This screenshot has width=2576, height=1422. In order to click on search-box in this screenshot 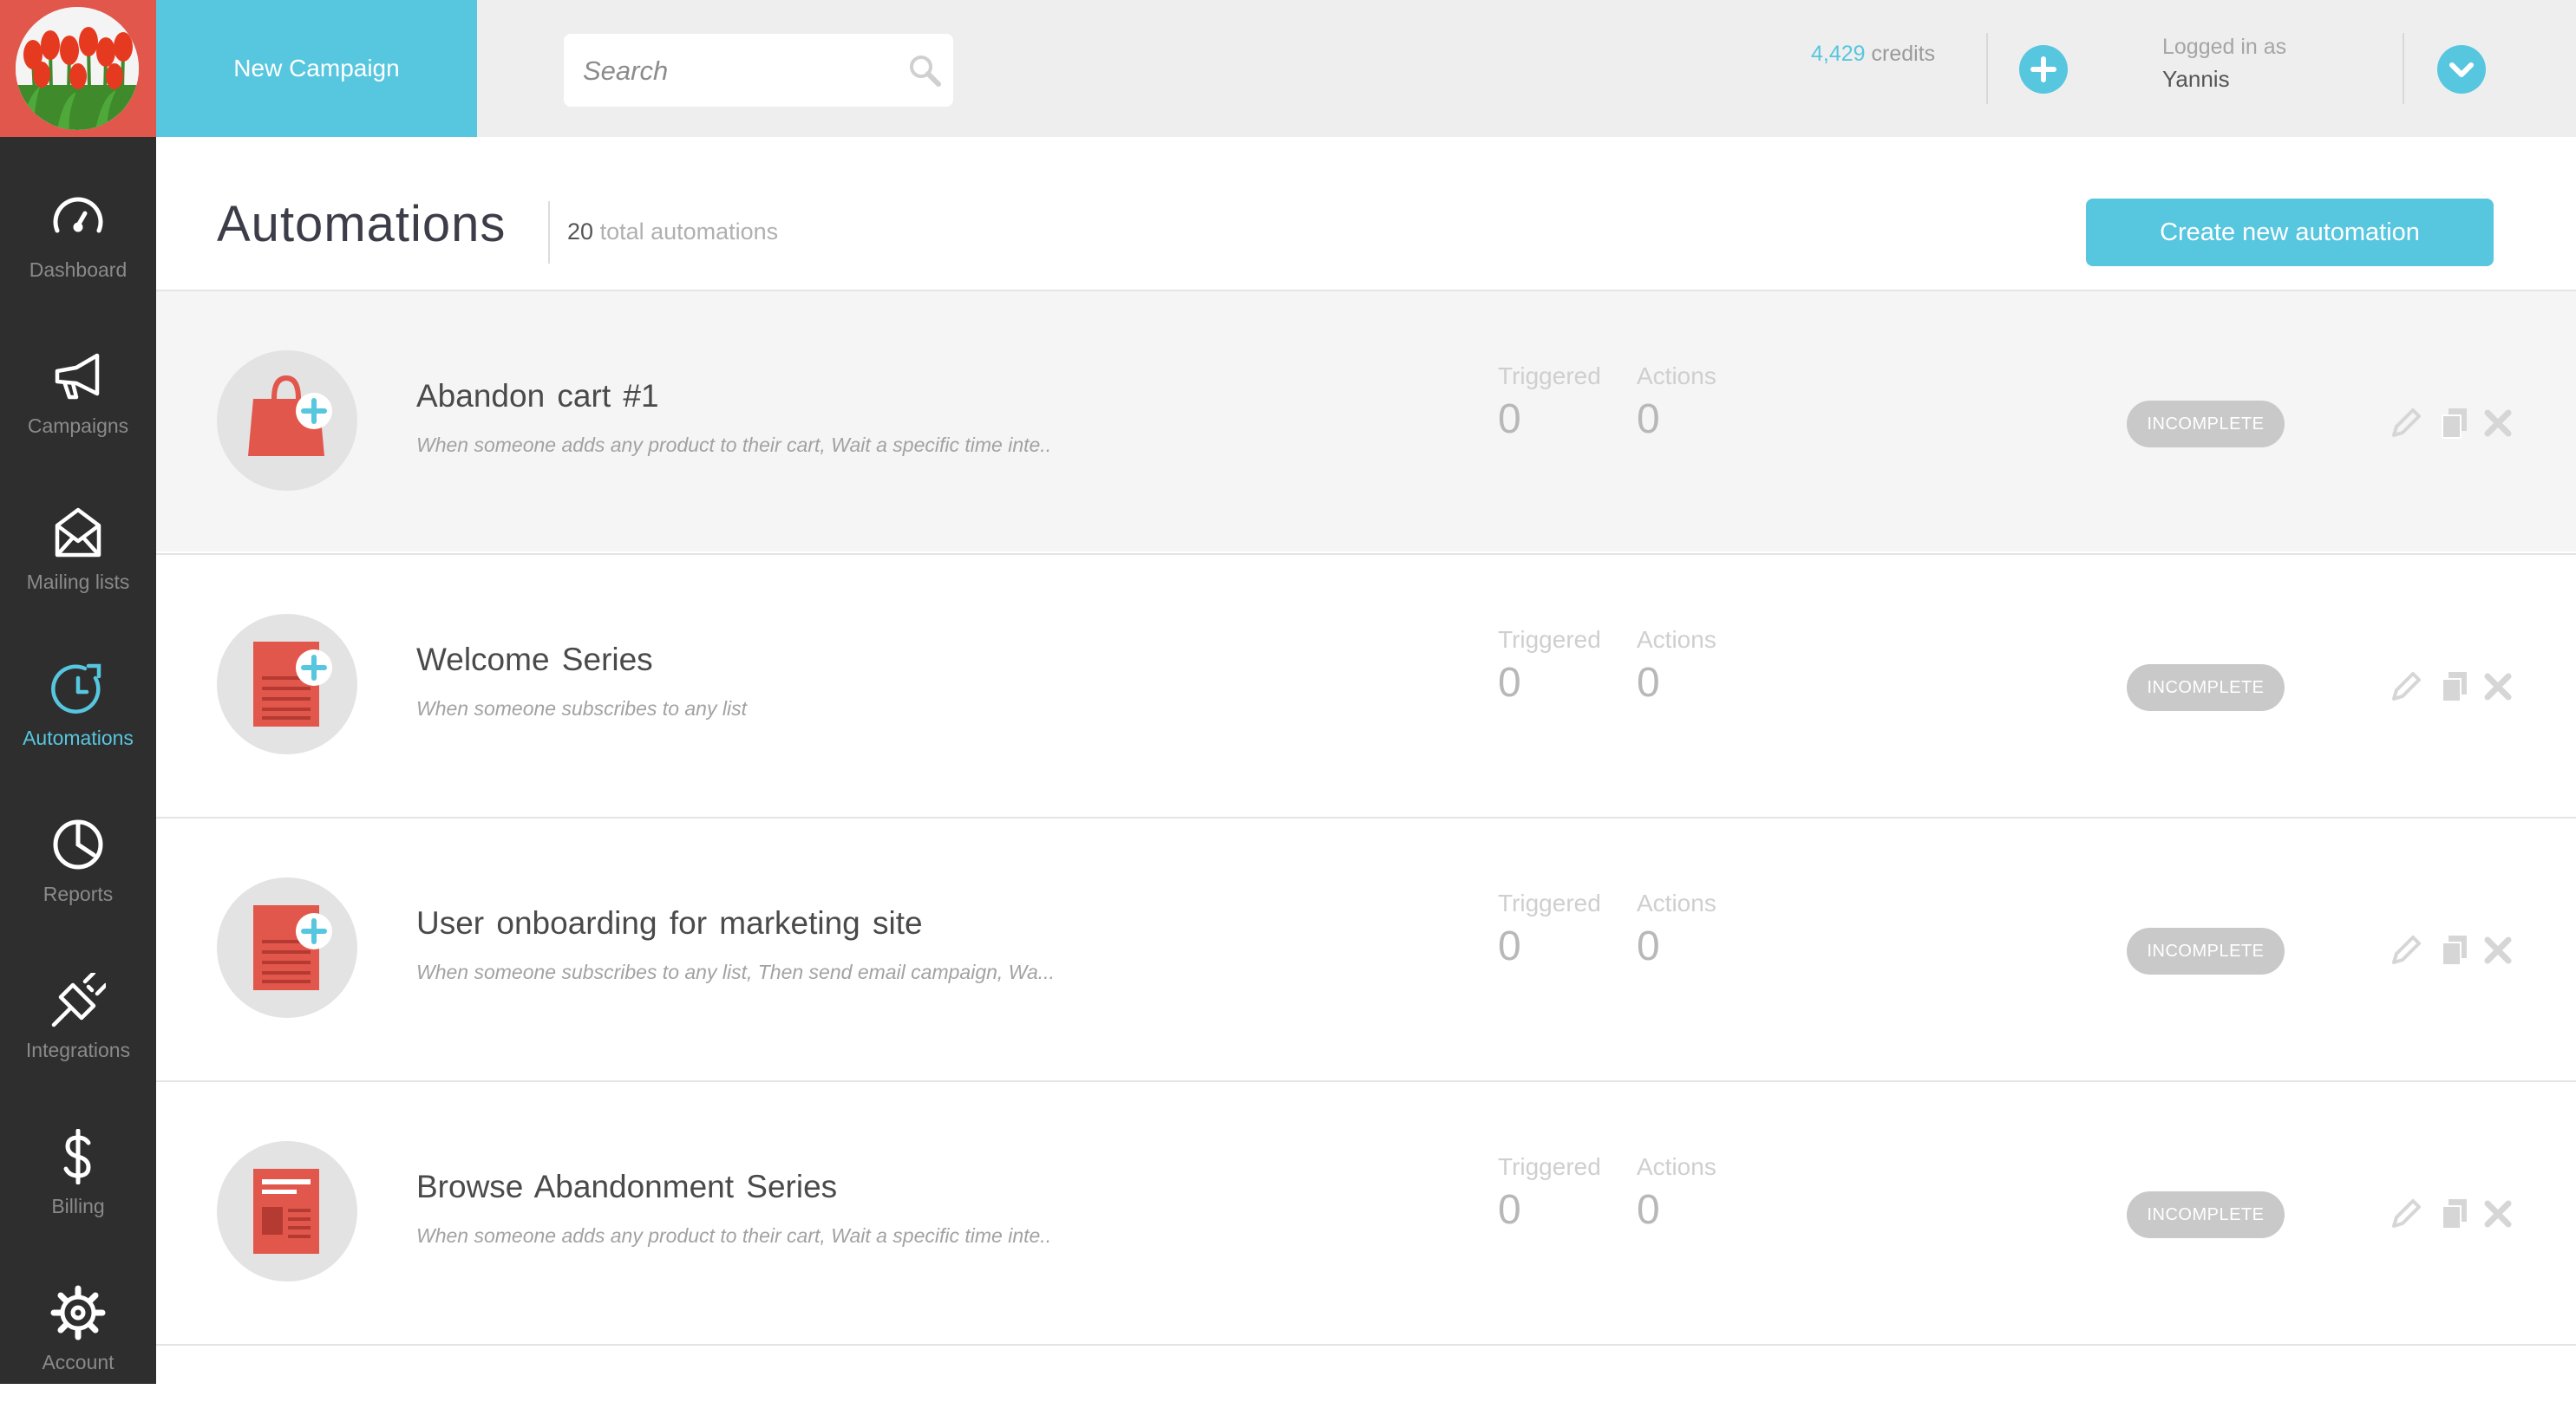, I will do `click(758, 71)`.